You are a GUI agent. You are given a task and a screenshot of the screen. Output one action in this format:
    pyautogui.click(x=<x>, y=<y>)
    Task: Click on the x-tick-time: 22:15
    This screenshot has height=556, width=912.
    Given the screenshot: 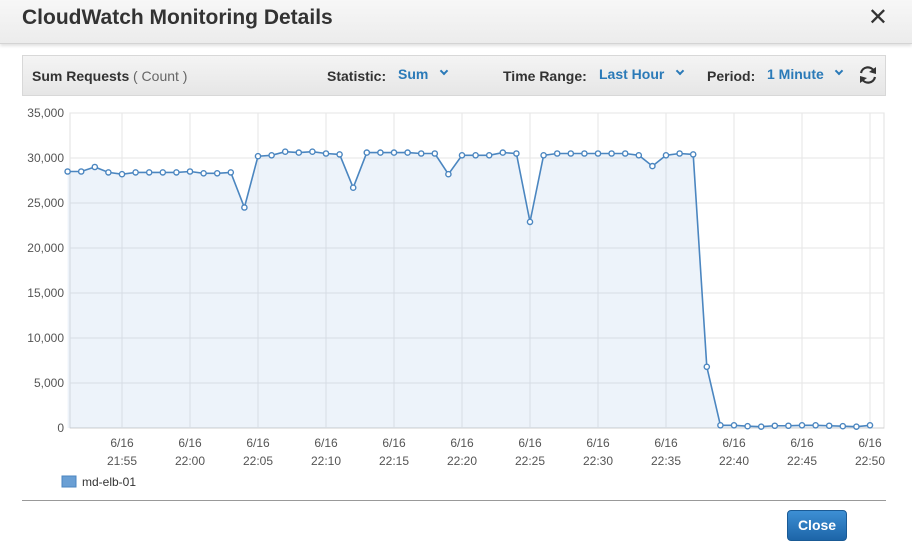 What is the action you would take?
    pyautogui.click(x=394, y=461)
    